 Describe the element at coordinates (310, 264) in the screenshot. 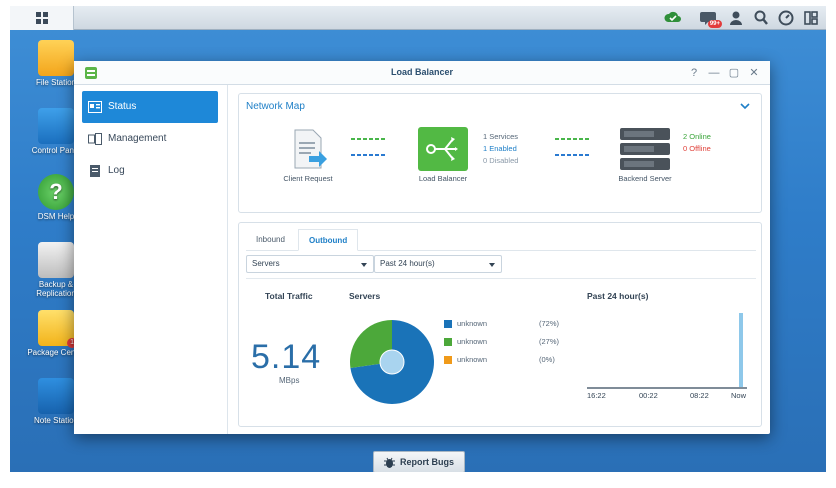

I see `servers-select: Servers` at that location.